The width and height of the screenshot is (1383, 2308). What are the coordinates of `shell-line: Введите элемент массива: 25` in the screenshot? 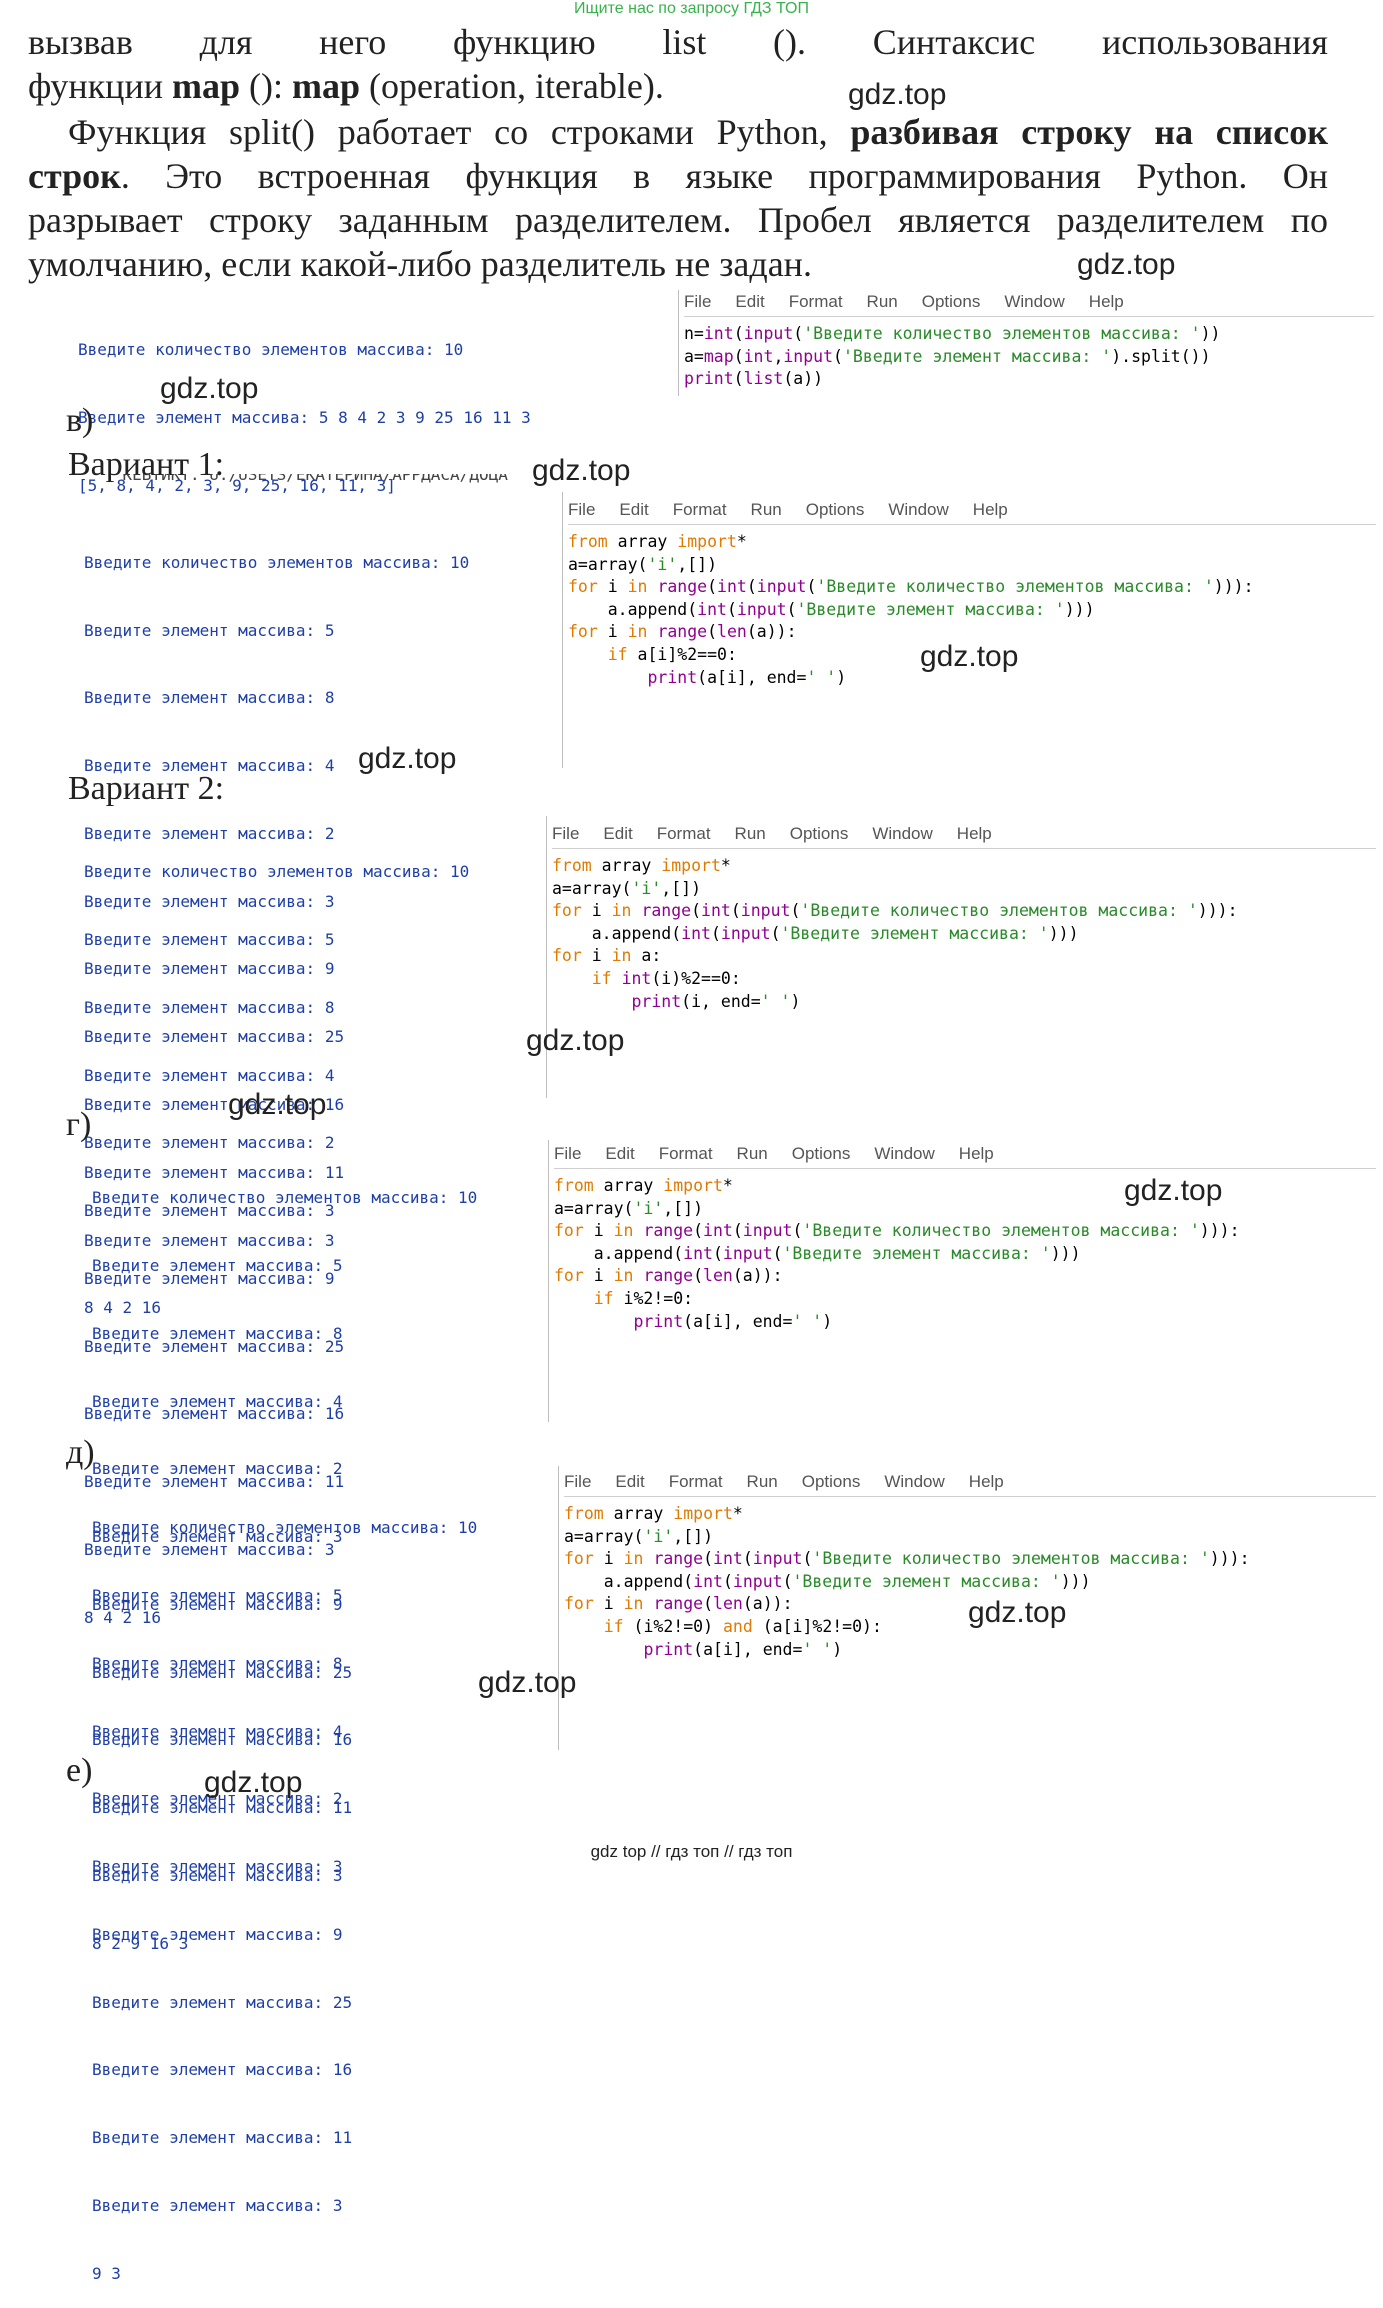 It's located at (222, 2002).